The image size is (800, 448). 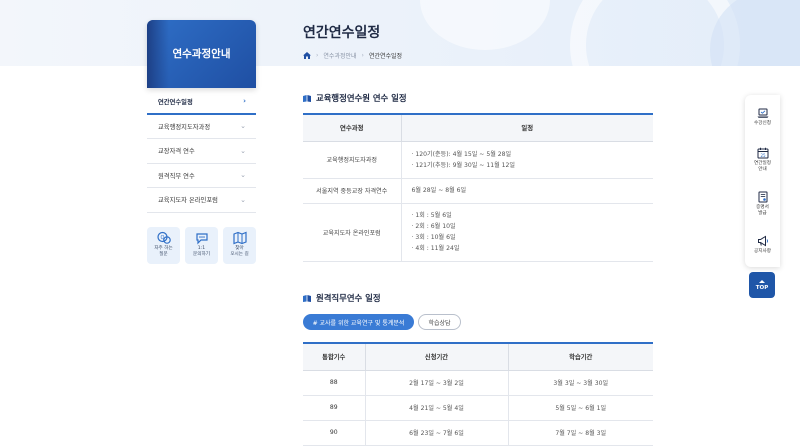 I want to click on course-registration-link: 수강신청, so click(x=762, y=117).